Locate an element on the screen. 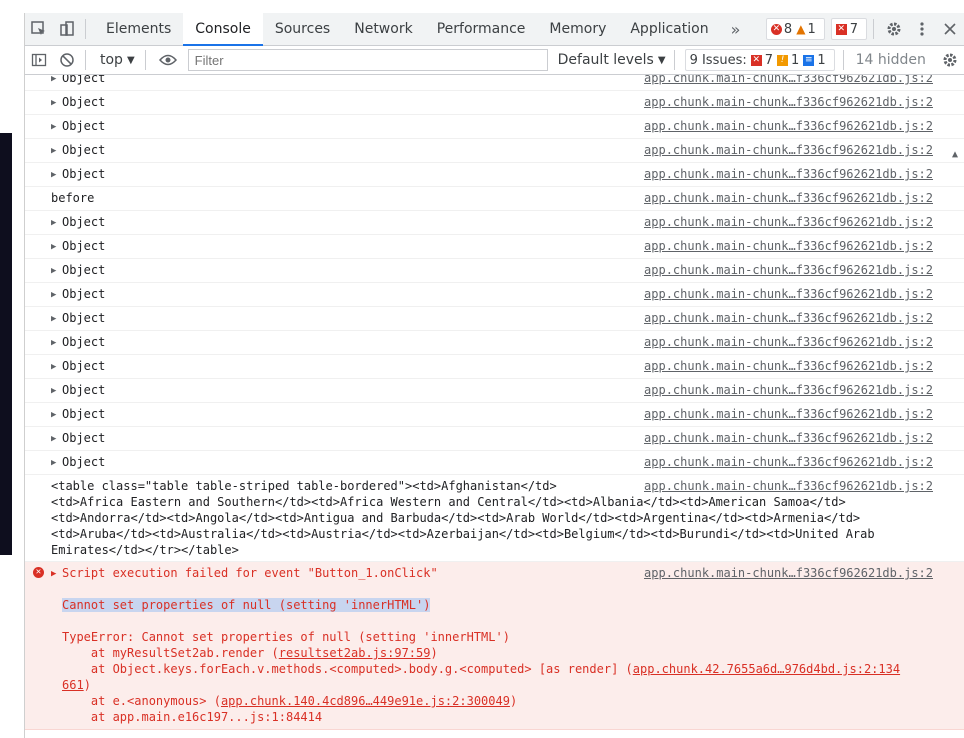  log-levels-label: Default levels is located at coordinates (605, 60).